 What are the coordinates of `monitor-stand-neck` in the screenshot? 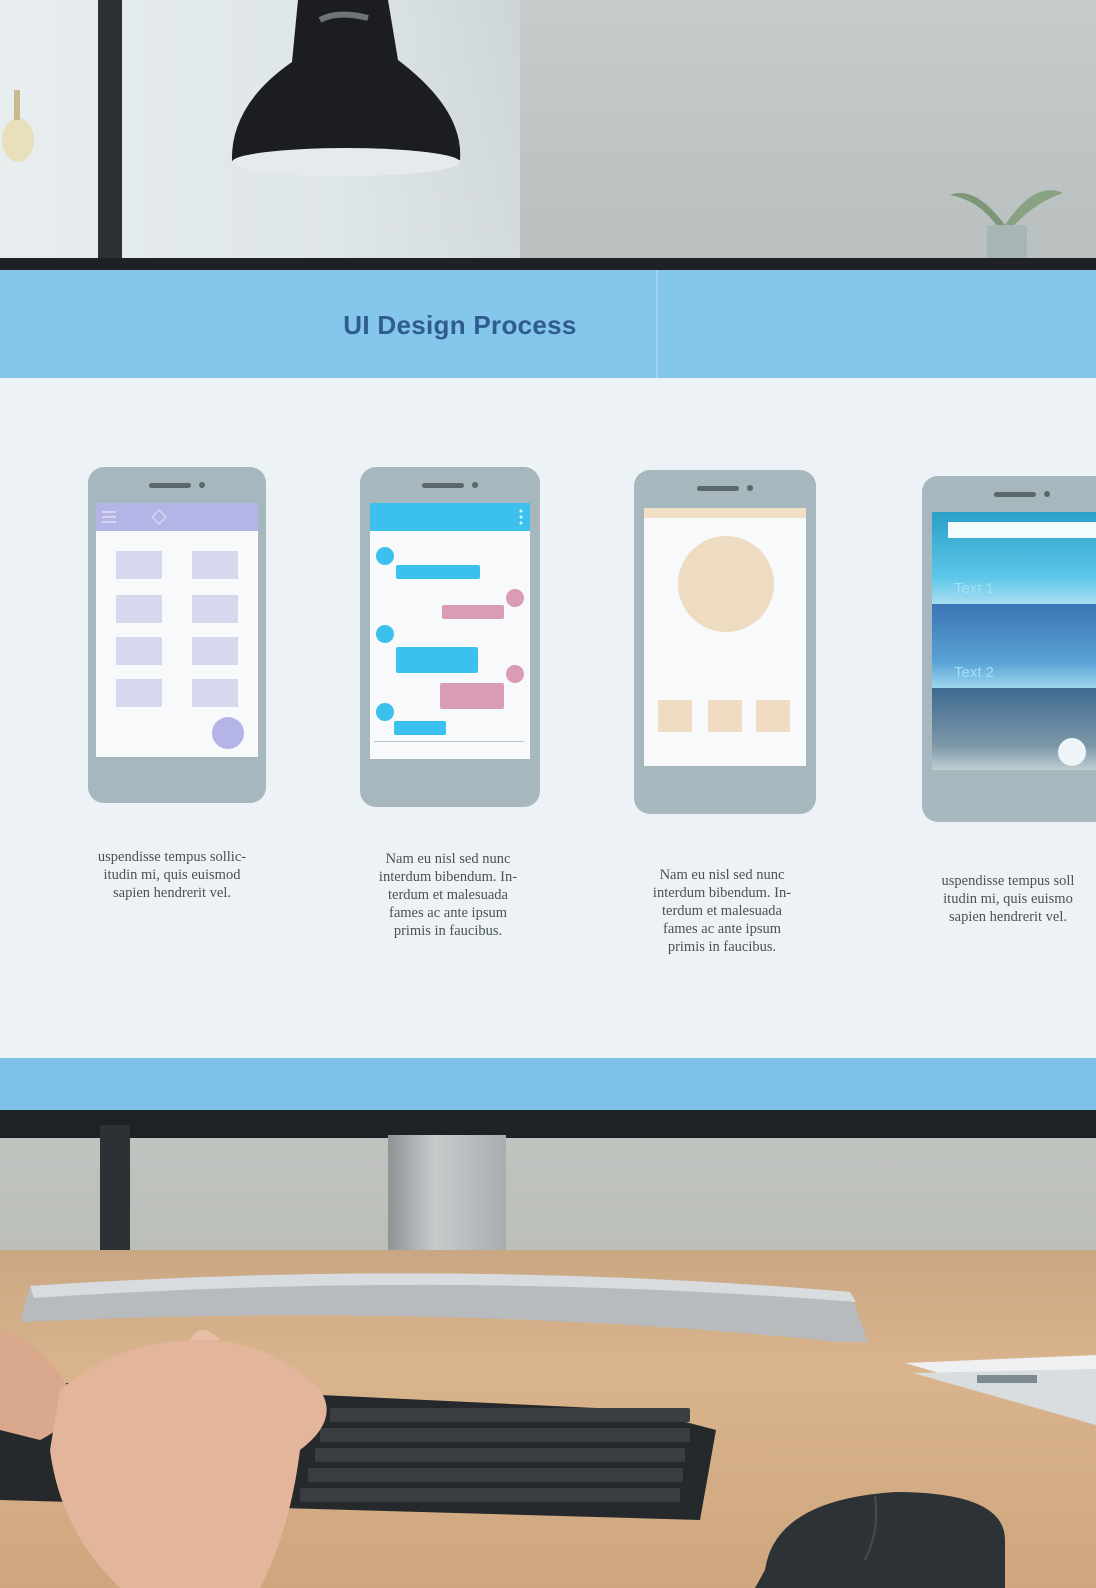 It's located at (447, 1195).